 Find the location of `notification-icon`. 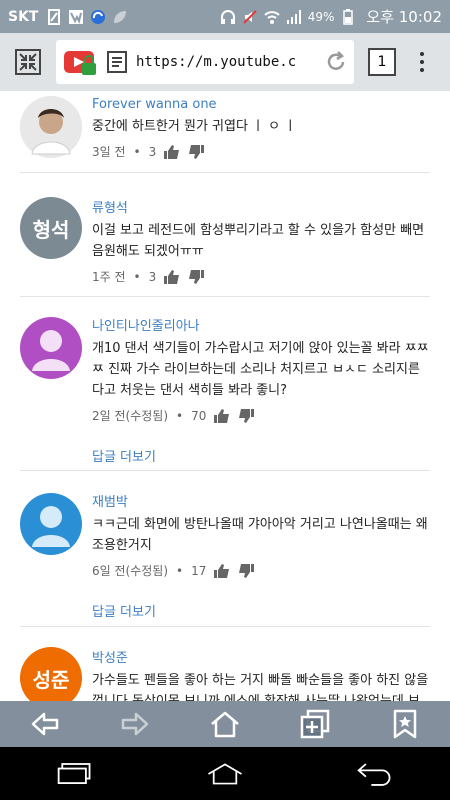

notification-icon is located at coordinates (54, 16).